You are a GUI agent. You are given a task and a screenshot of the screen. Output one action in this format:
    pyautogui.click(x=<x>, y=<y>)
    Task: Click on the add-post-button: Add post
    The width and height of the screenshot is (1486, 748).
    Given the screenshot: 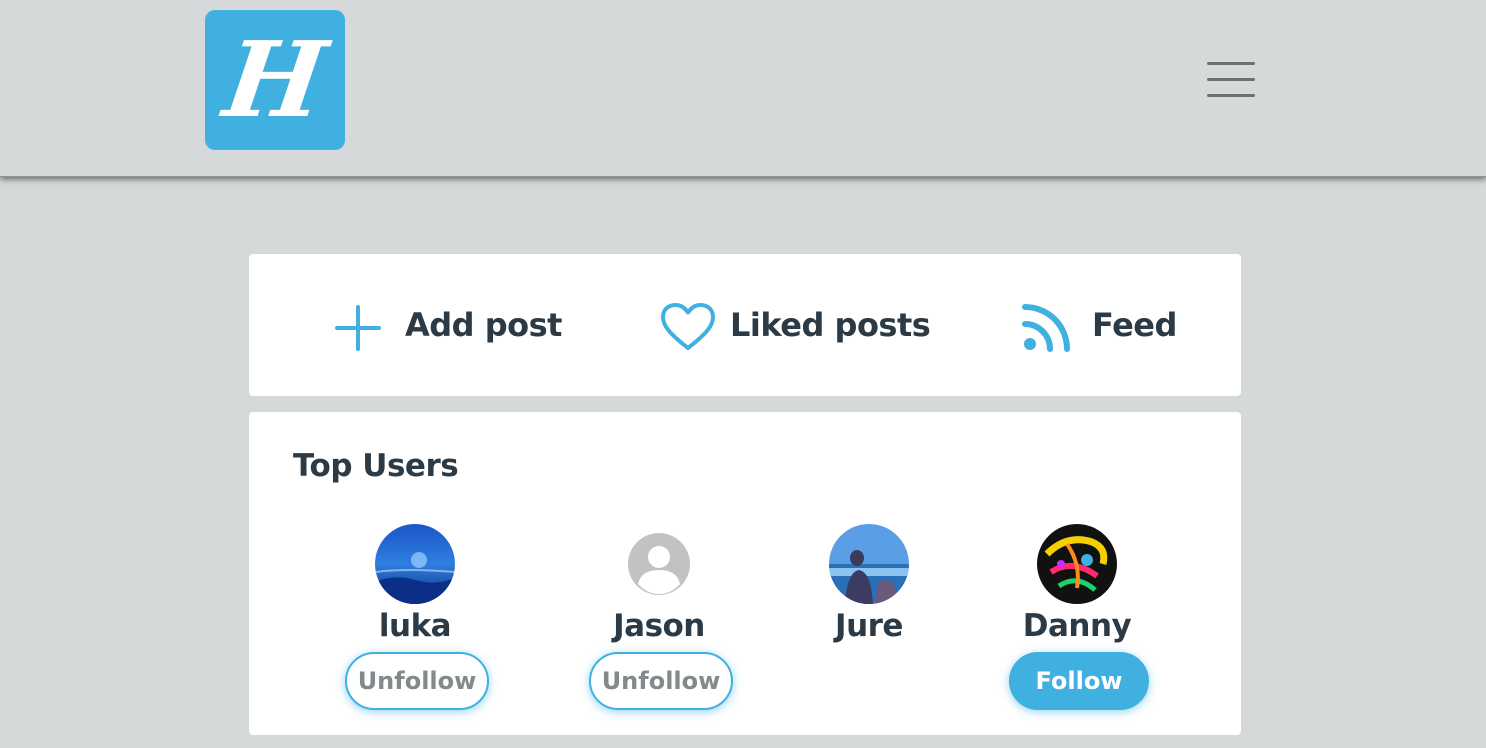 What is the action you would take?
    pyautogui.click(x=448, y=325)
    